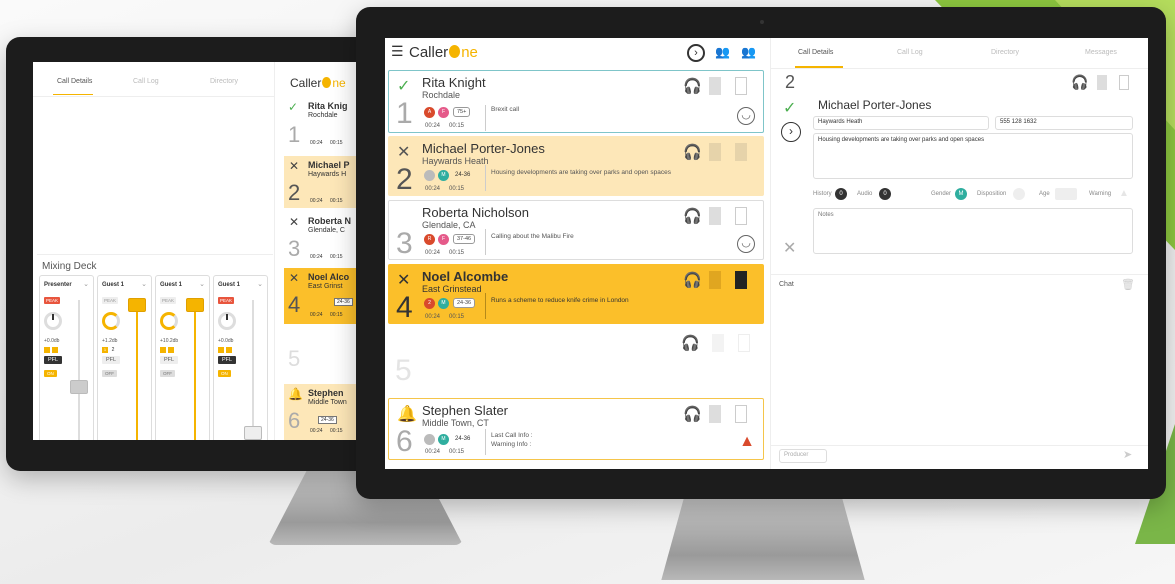  I want to click on caller-name: Stephen, so click(326, 393).